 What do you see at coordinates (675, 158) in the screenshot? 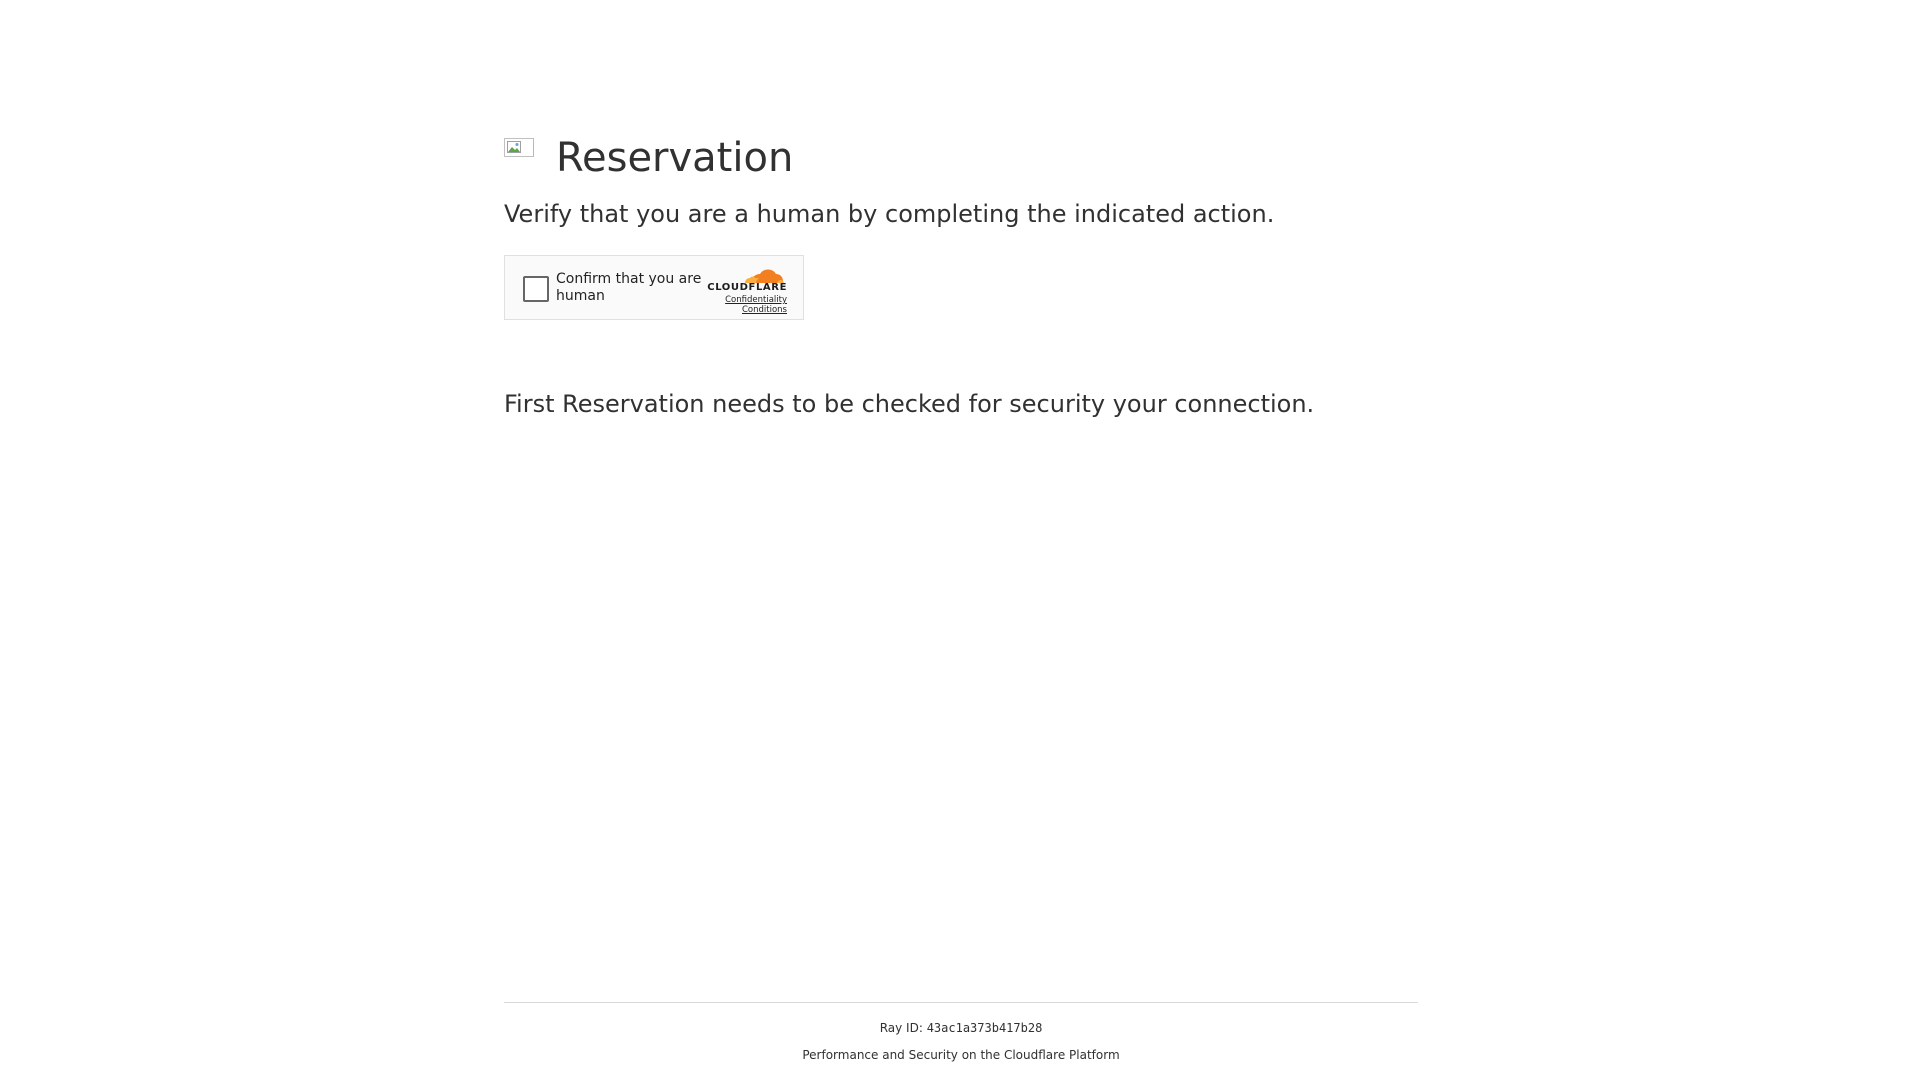
I see `page-title: Reservation` at bounding box center [675, 158].